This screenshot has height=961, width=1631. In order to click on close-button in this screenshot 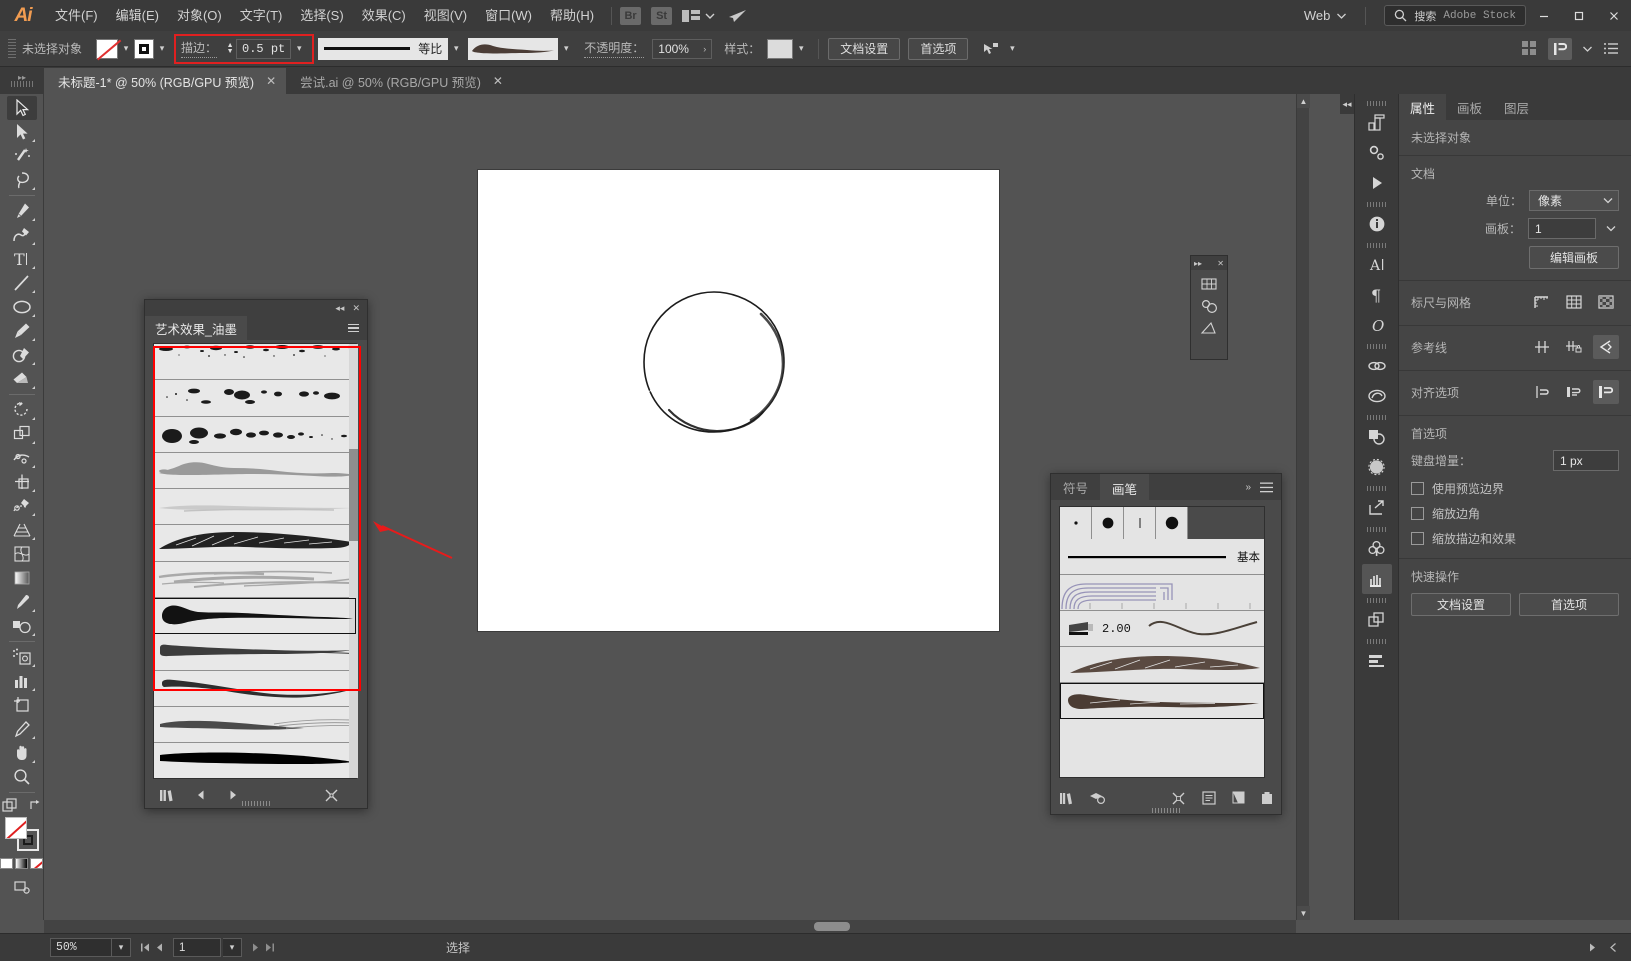, I will do `click(1613, 15)`.